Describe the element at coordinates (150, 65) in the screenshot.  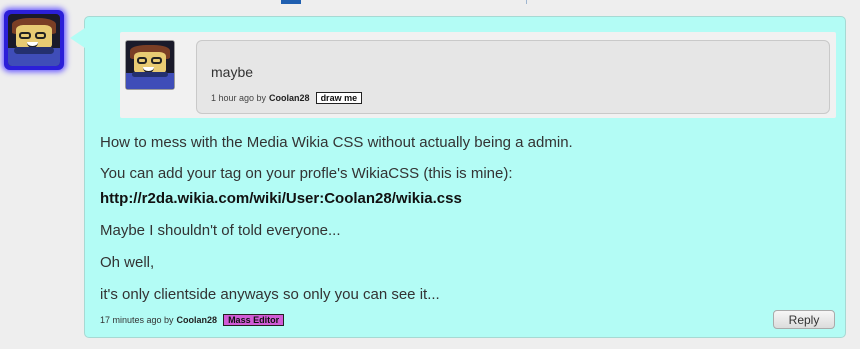
I see `quote-author-avatar` at that location.